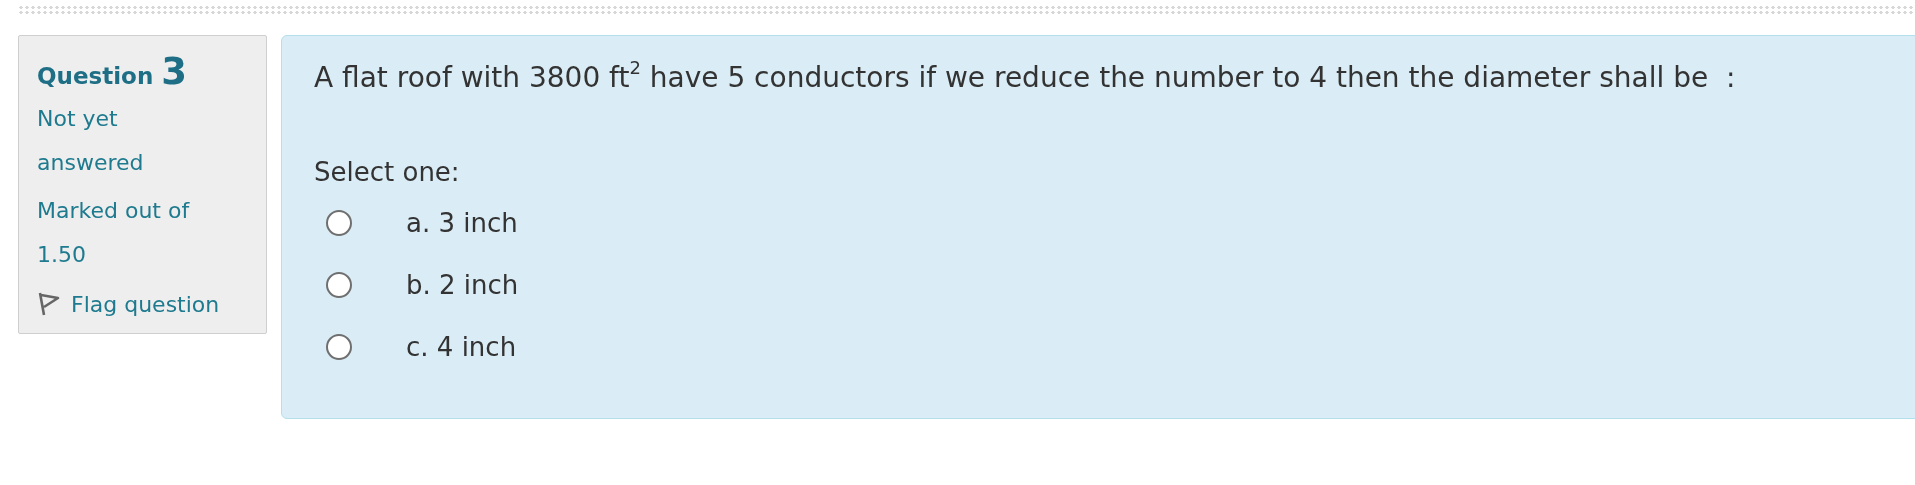 This screenshot has width=1915, height=485. Describe the element at coordinates (387, 172) in the screenshot. I see `select-prompt: Select one:` at that location.